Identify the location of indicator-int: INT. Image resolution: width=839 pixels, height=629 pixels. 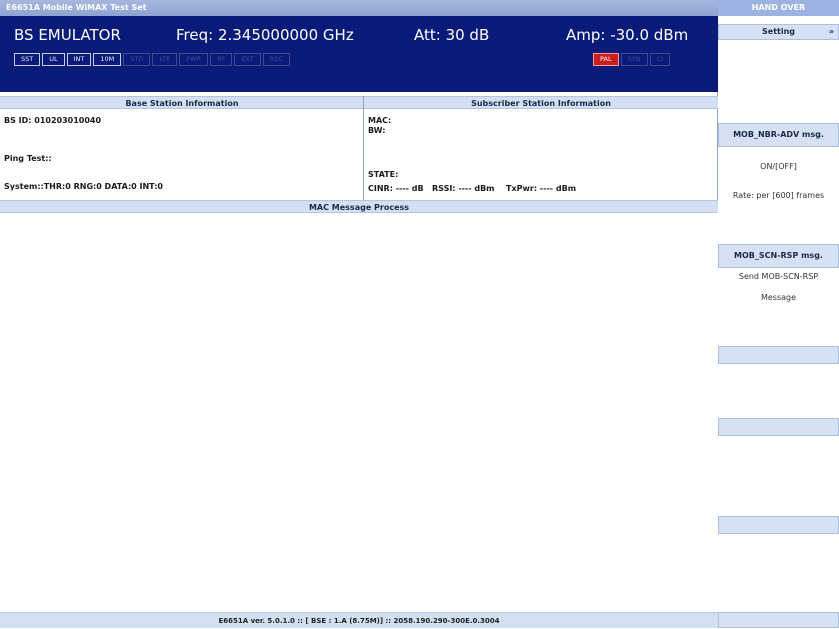
(79, 59).